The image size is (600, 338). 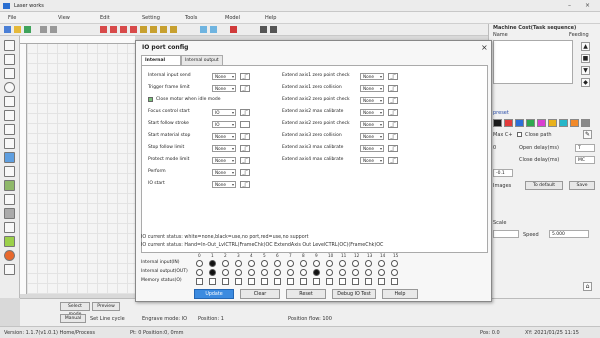 I want to click on home-icon: ⌂, so click(x=587, y=286).